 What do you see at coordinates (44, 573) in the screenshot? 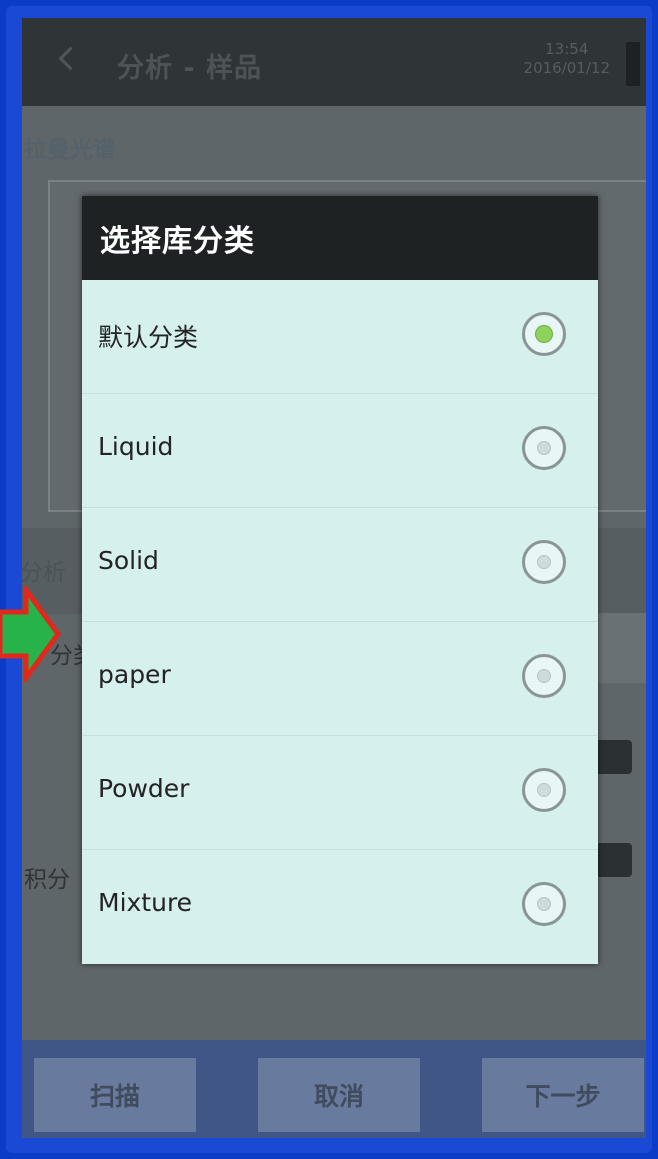
I see `analysis-label: 分析` at bounding box center [44, 573].